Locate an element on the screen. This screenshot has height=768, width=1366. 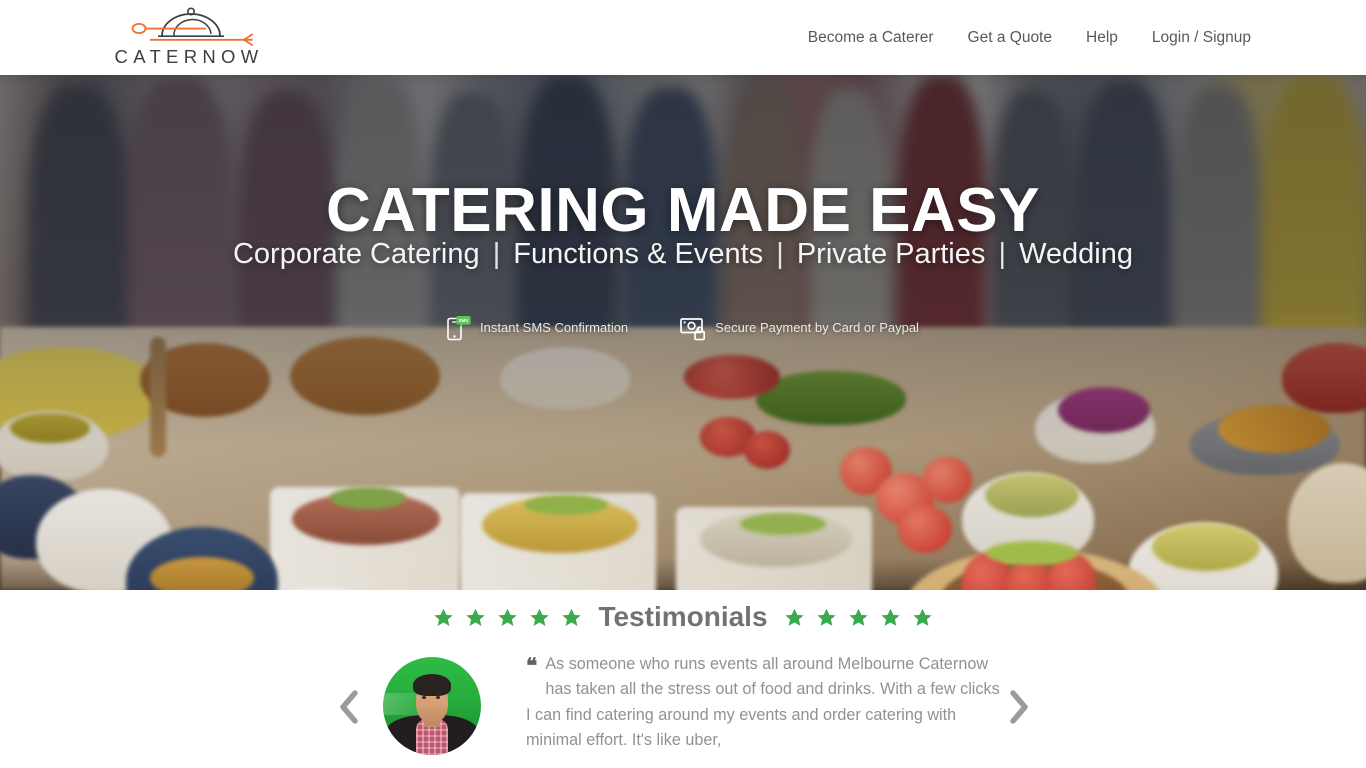
hero-subtitle-part-2: Functions & Events is located at coordinates (638, 254).